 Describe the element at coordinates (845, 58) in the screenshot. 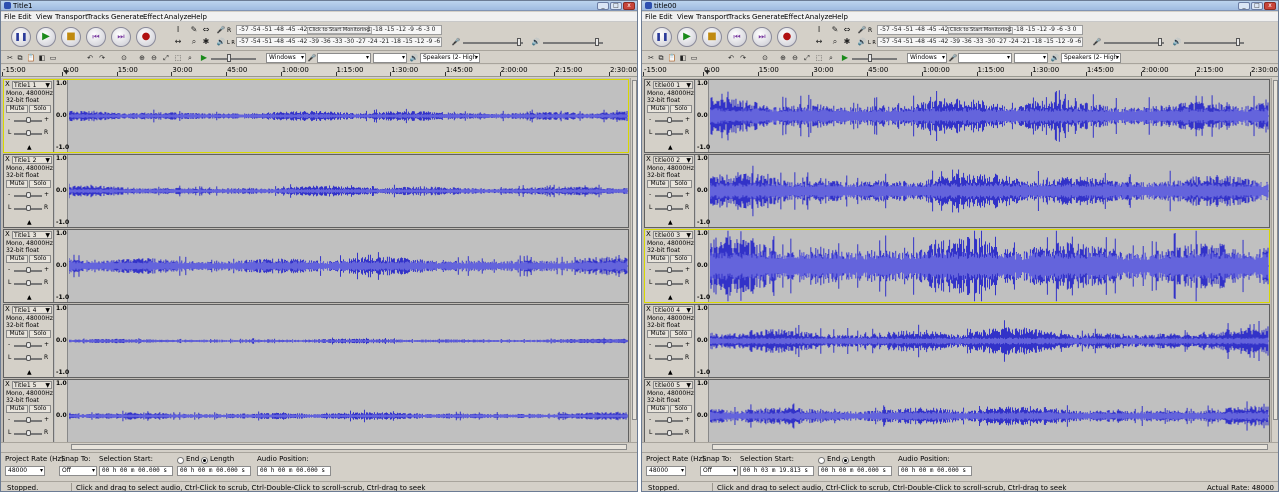

I see `play-at-speed-icon: ▶` at that location.